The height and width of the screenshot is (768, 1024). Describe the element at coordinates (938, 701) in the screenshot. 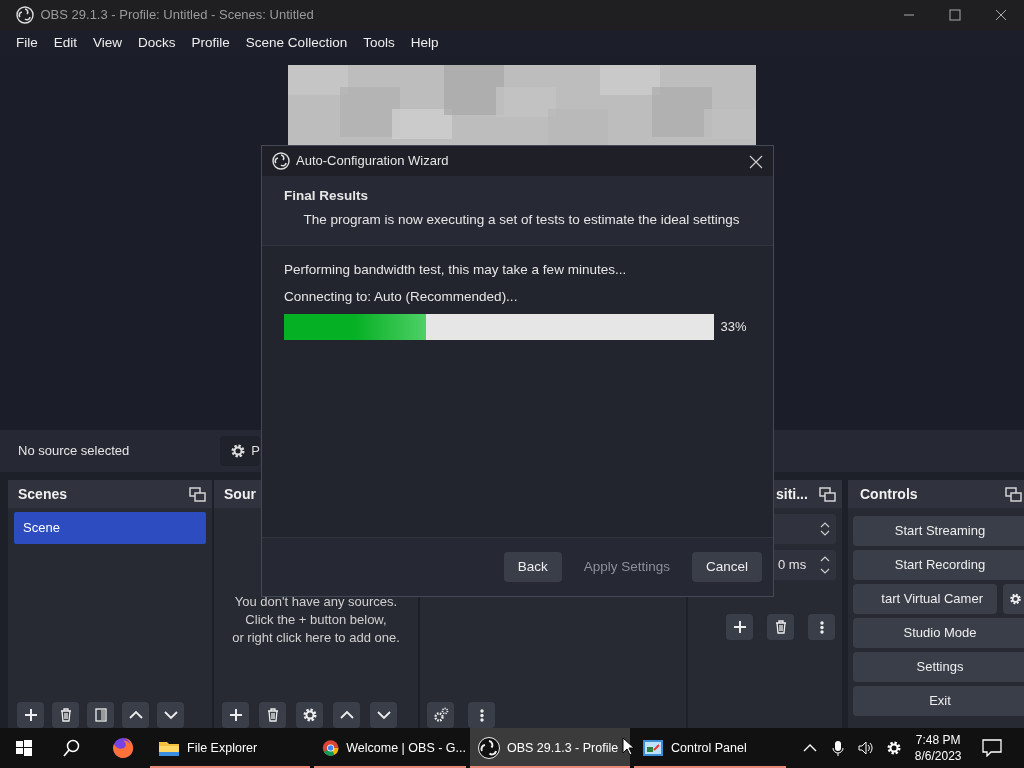

I see `control-button: Exit` at that location.